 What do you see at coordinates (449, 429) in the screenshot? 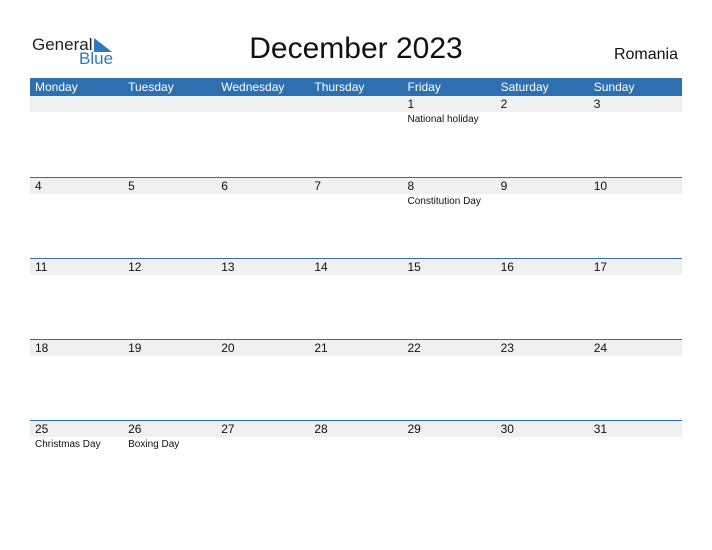
I see `day-number: 29` at bounding box center [449, 429].